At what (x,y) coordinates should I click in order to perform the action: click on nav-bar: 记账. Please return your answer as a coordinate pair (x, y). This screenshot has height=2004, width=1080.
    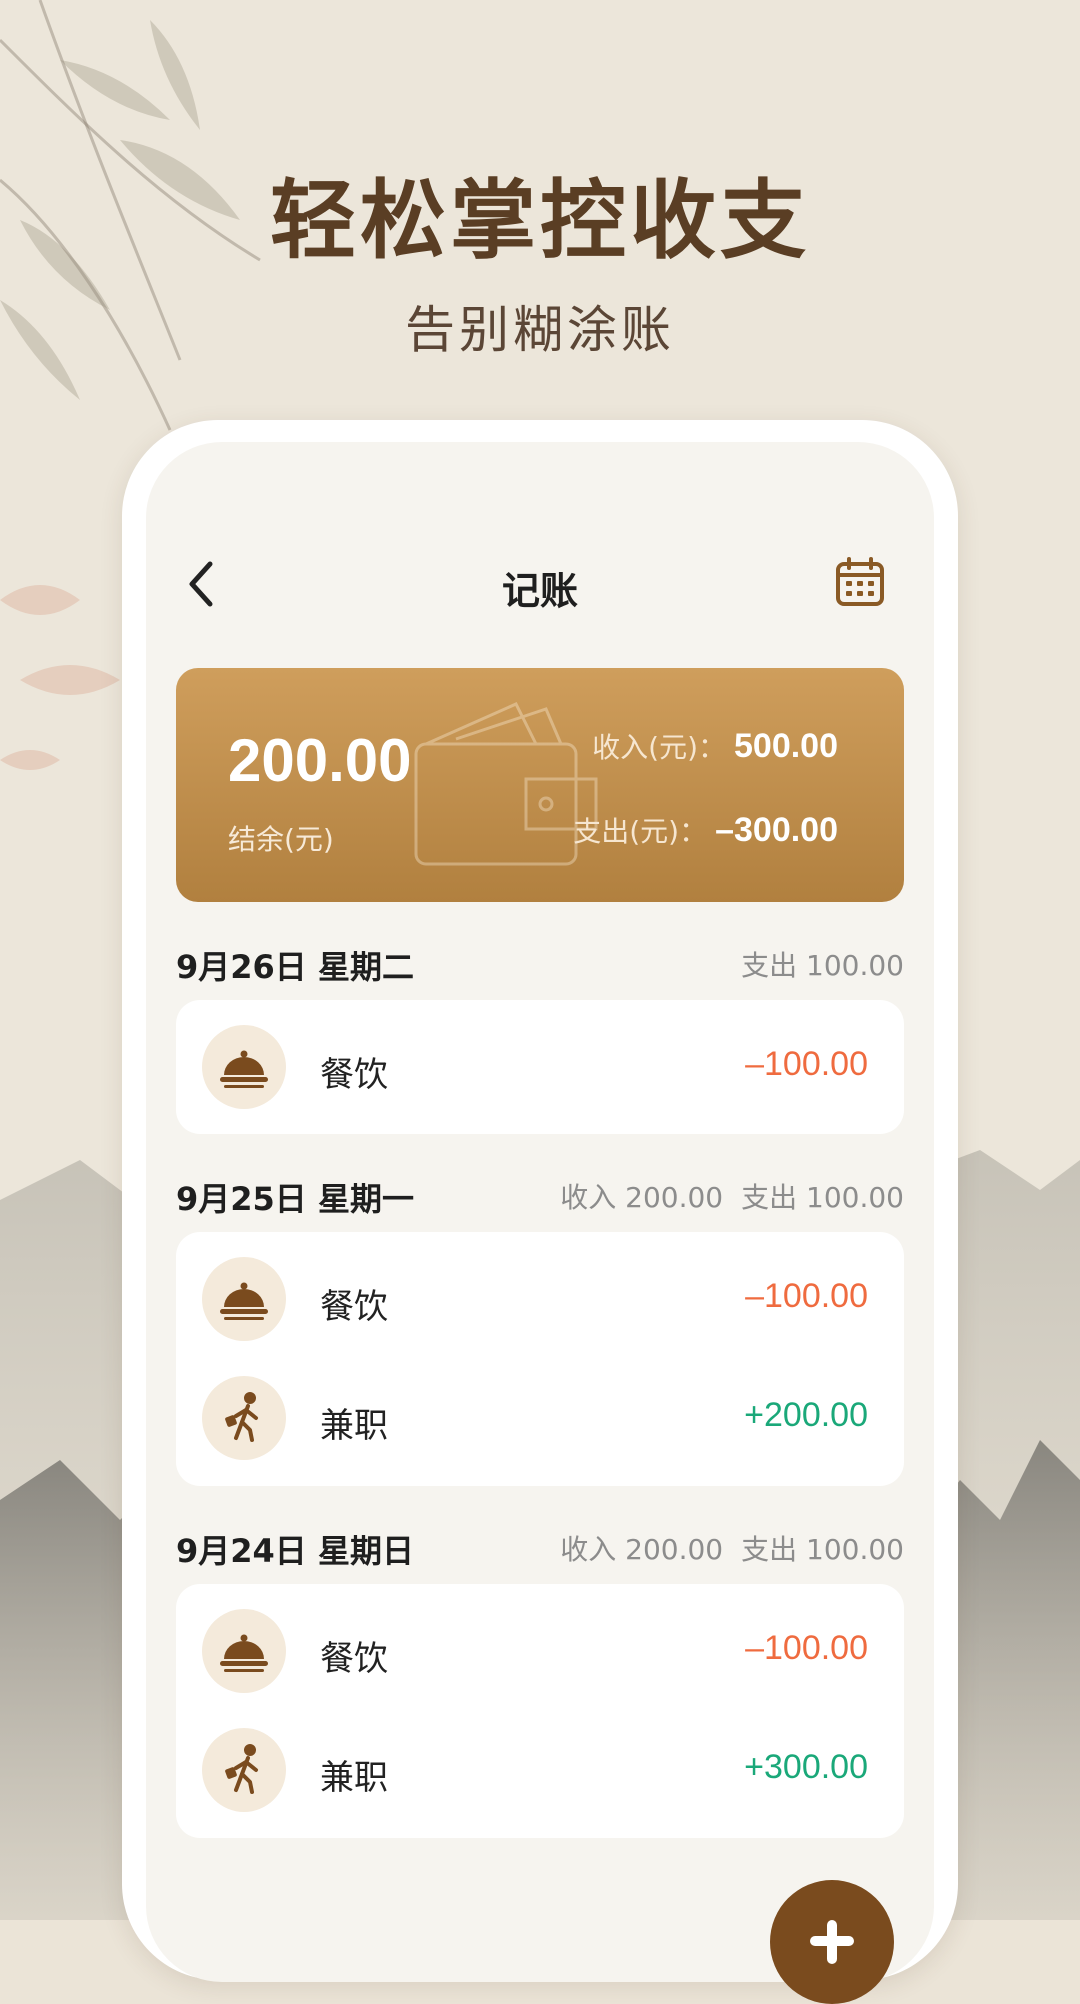
    Looking at the image, I should click on (540, 584).